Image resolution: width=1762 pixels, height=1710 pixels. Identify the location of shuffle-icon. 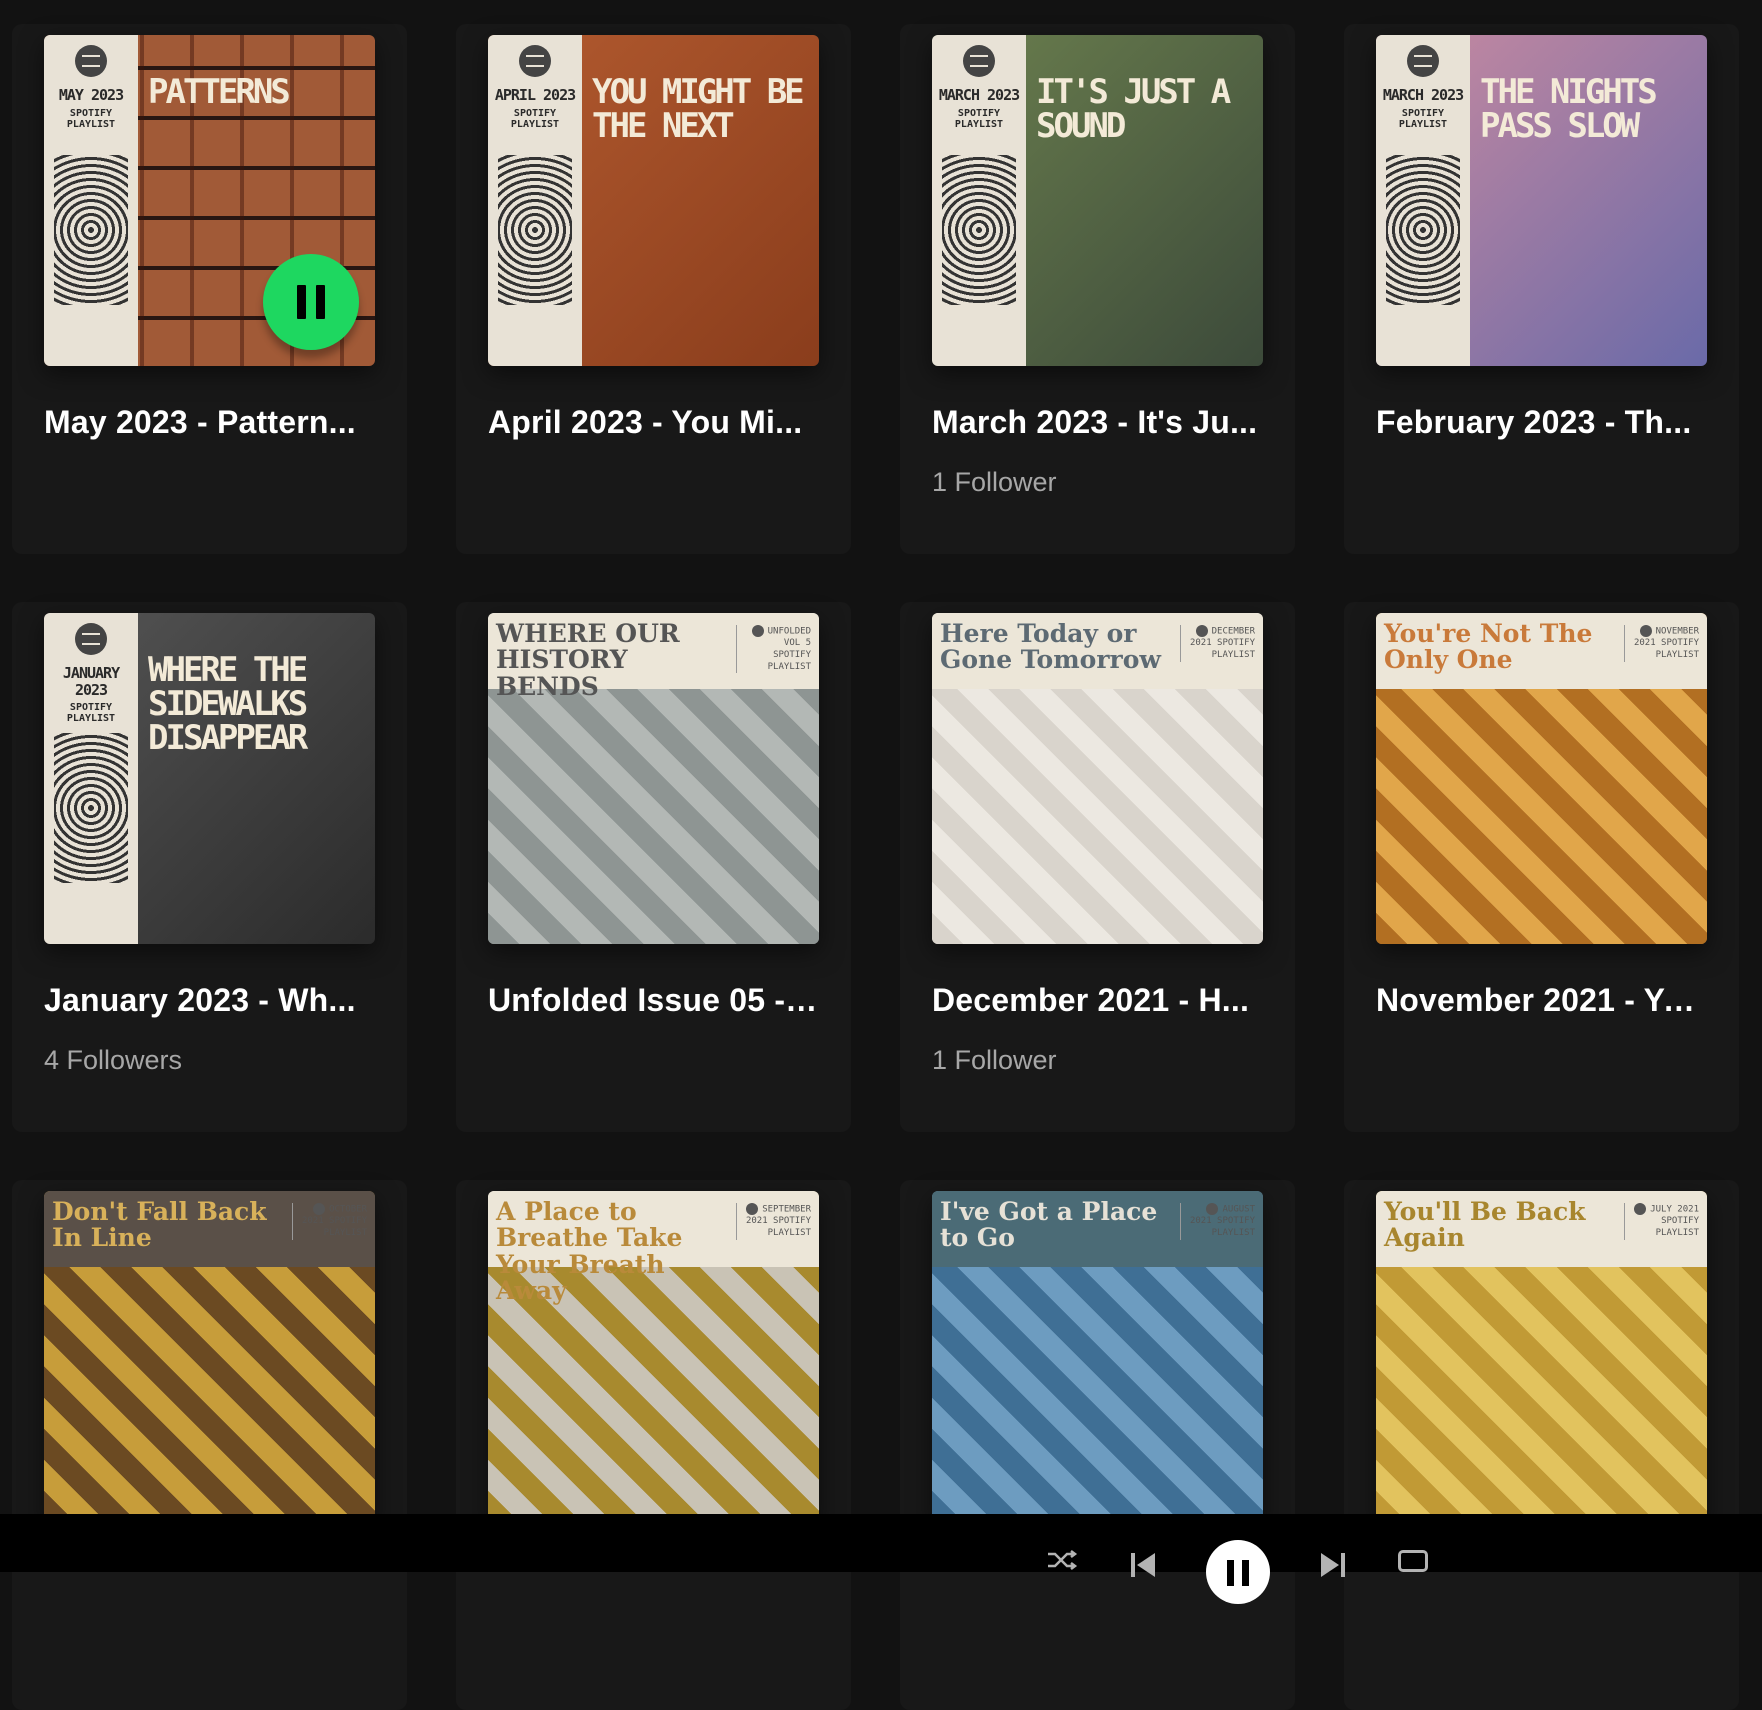
(1062, 1560).